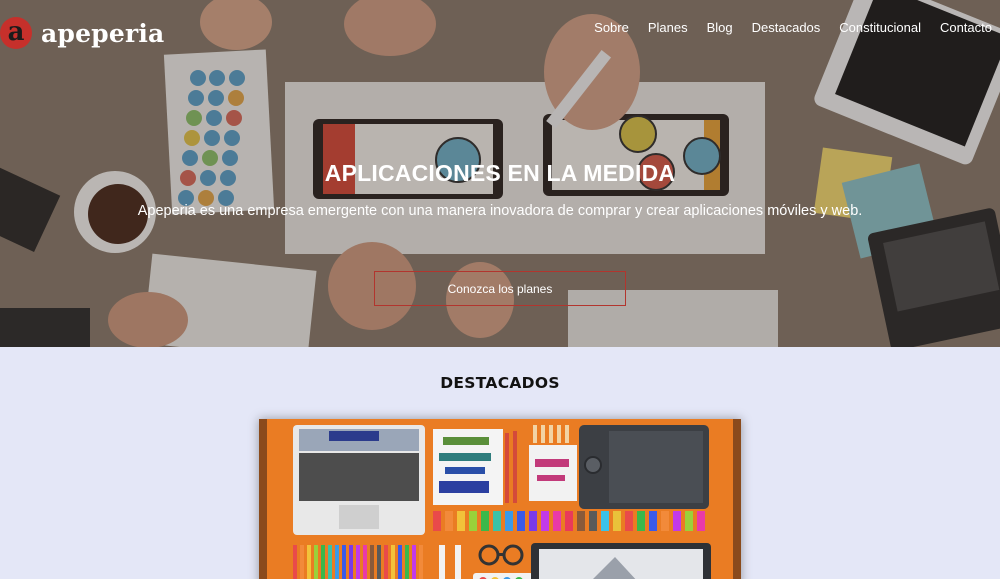 This screenshot has width=1000, height=579. I want to click on nav-link-sobre: Sobre, so click(611, 28).